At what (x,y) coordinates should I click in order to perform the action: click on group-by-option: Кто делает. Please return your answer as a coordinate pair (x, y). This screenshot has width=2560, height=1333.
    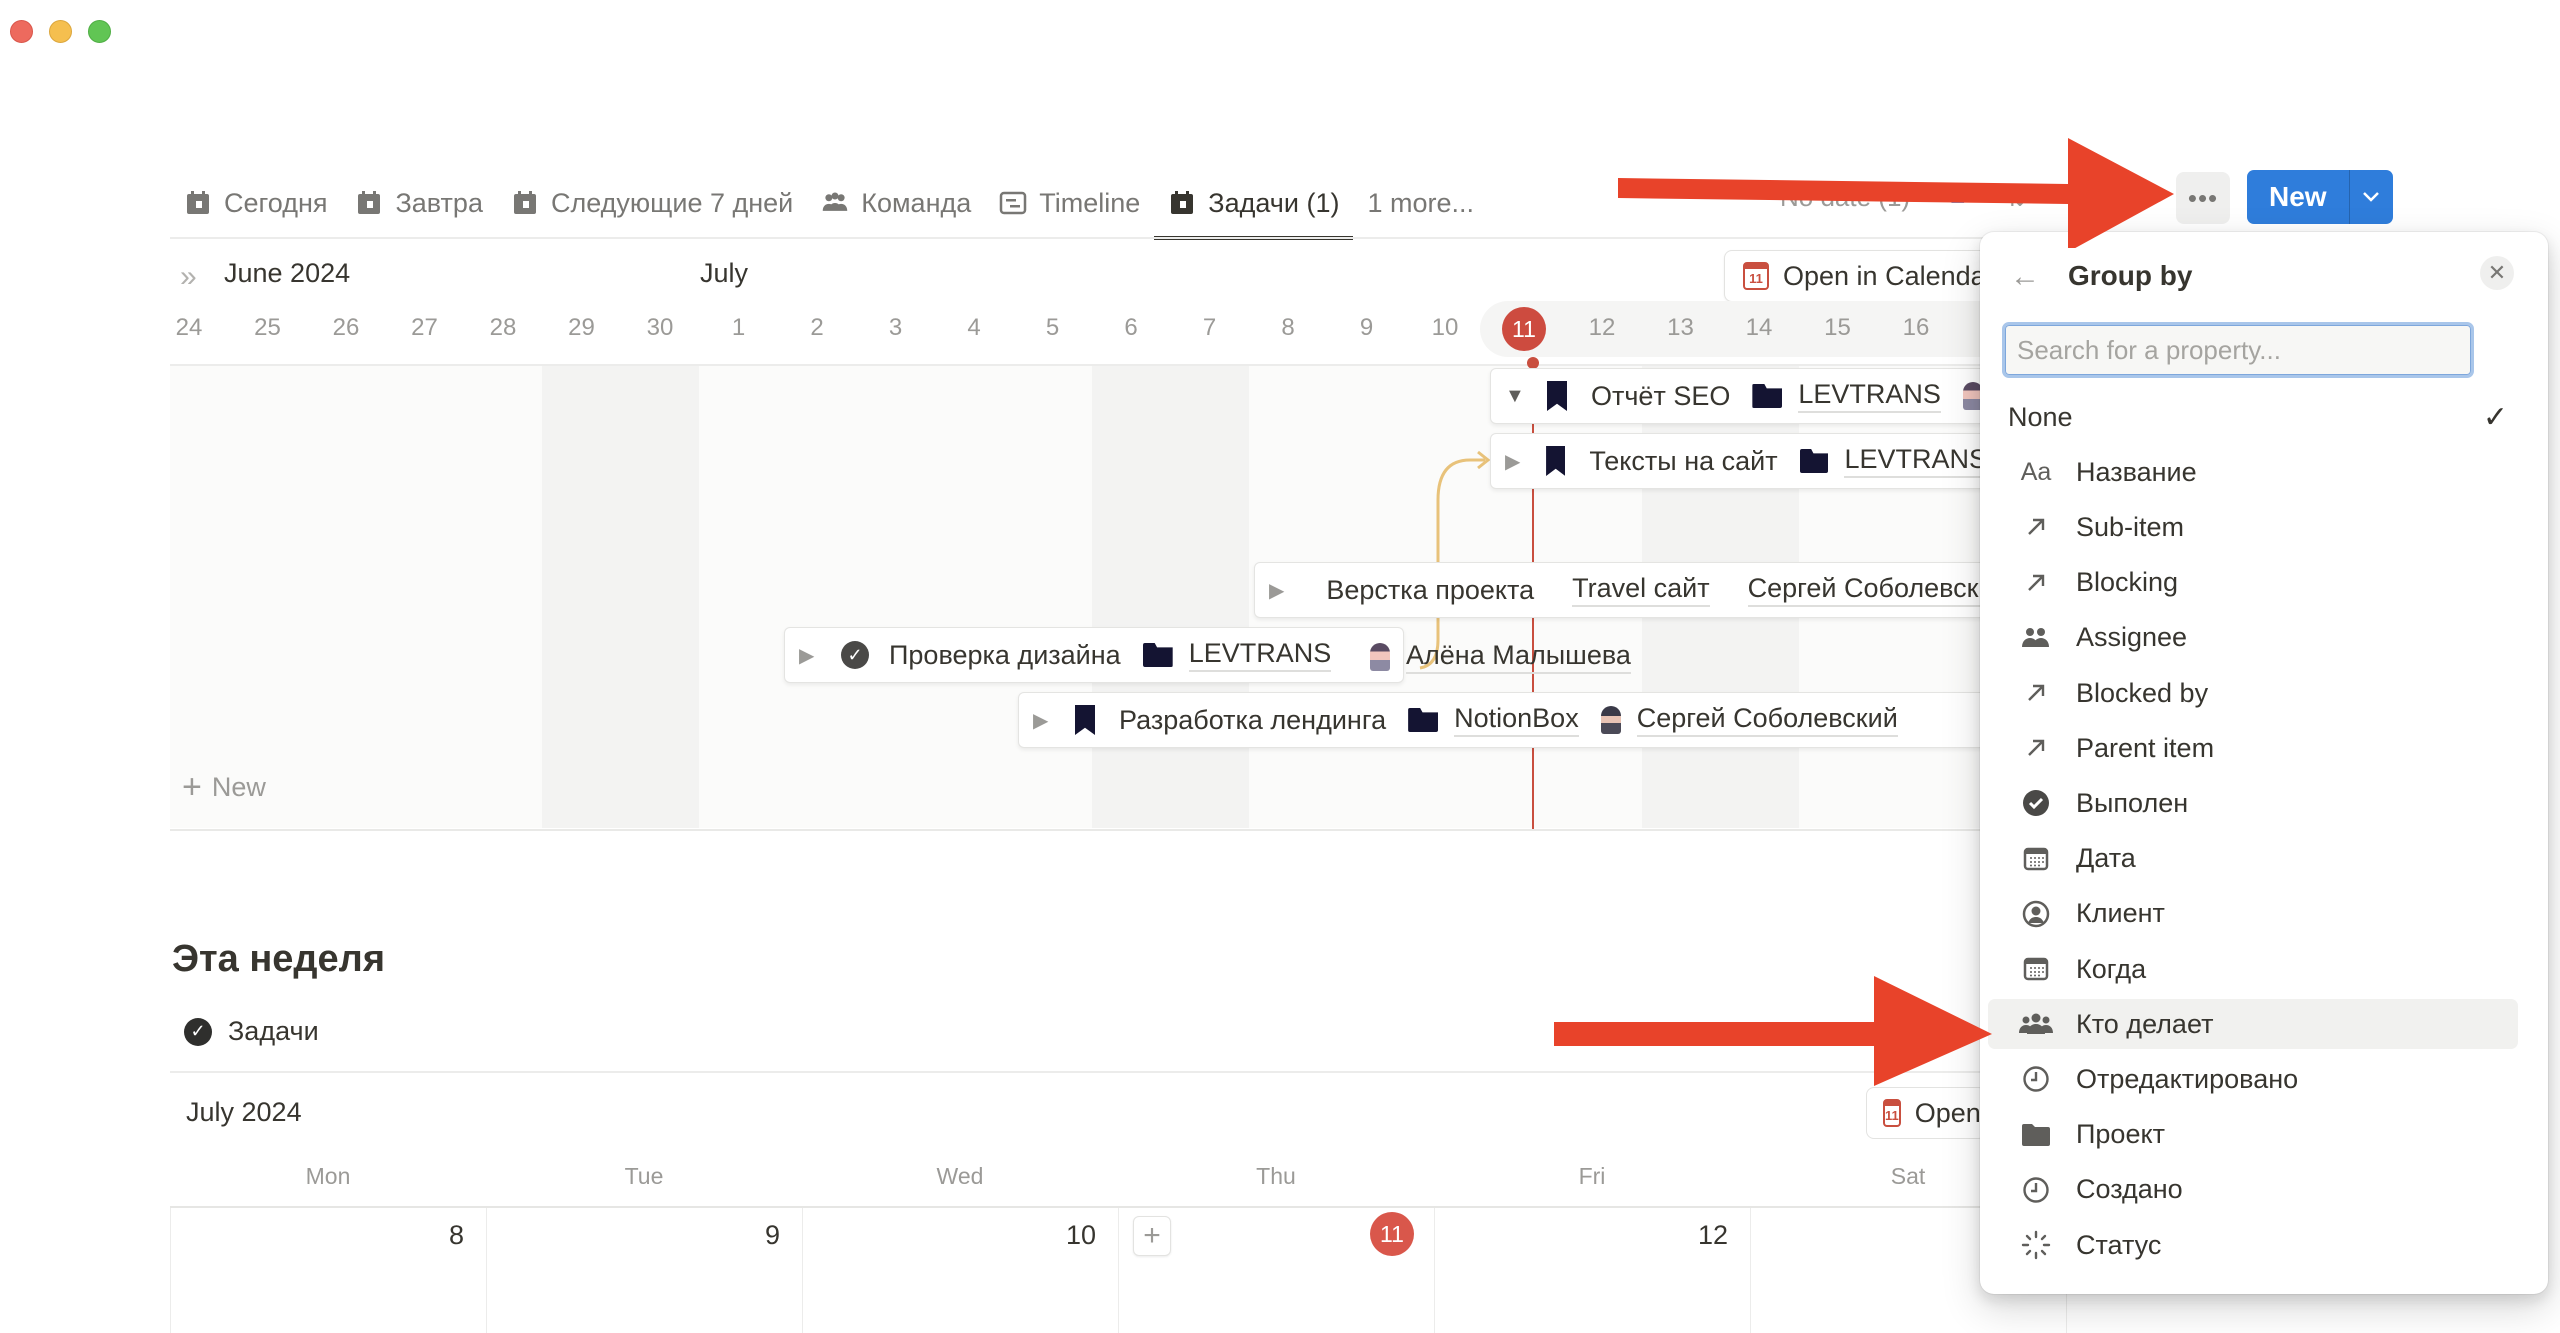
    Looking at the image, I should click on (2253, 1024).